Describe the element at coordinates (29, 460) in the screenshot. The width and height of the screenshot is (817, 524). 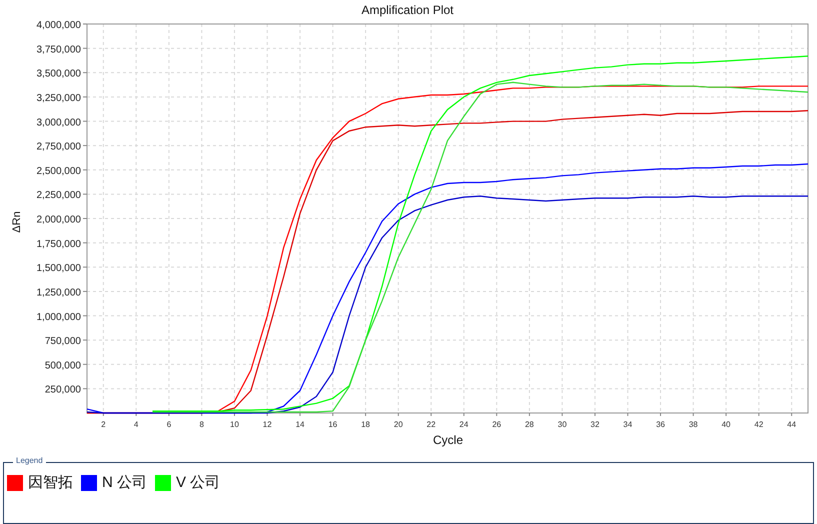
I see `legend-title: Legend` at that location.